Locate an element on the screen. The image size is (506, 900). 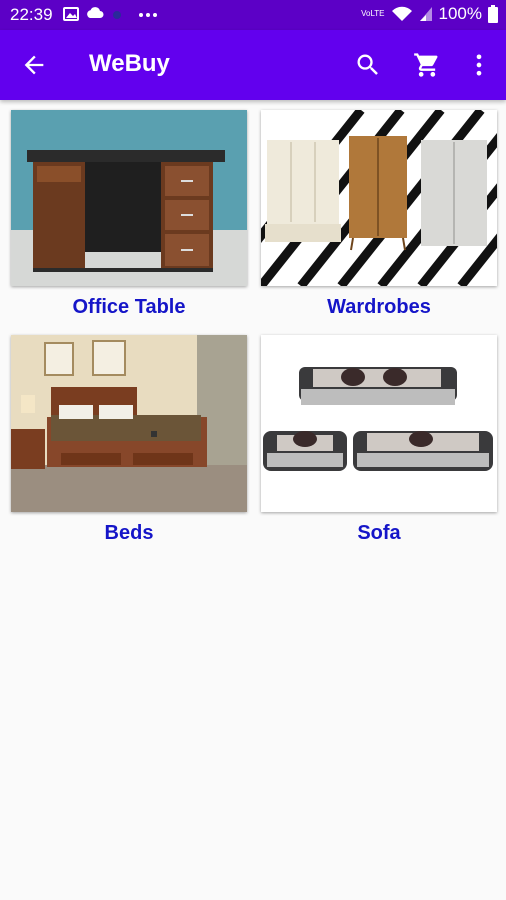
category-card-office-table is located at coordinates (129, 198).